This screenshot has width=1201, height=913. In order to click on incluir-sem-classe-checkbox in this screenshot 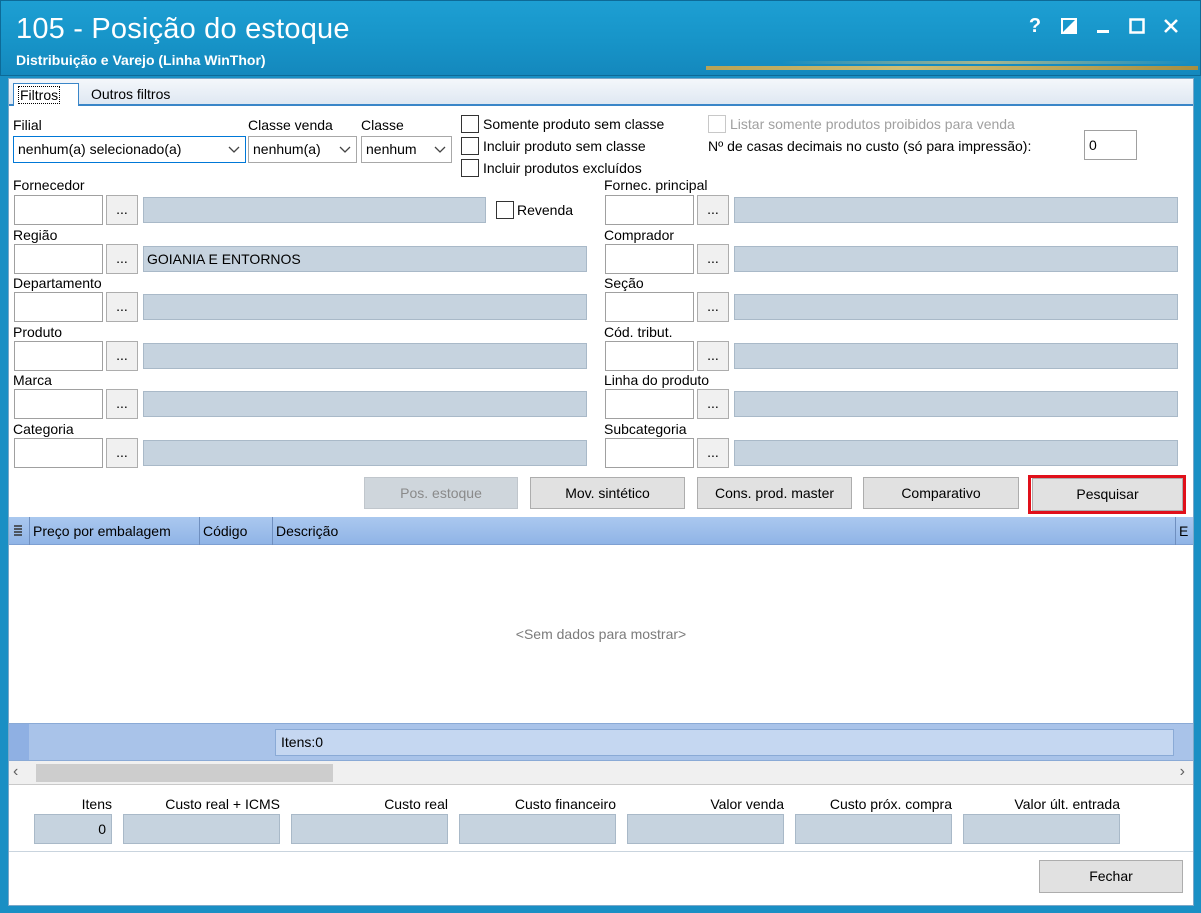, I will do `click(470, 146)`.